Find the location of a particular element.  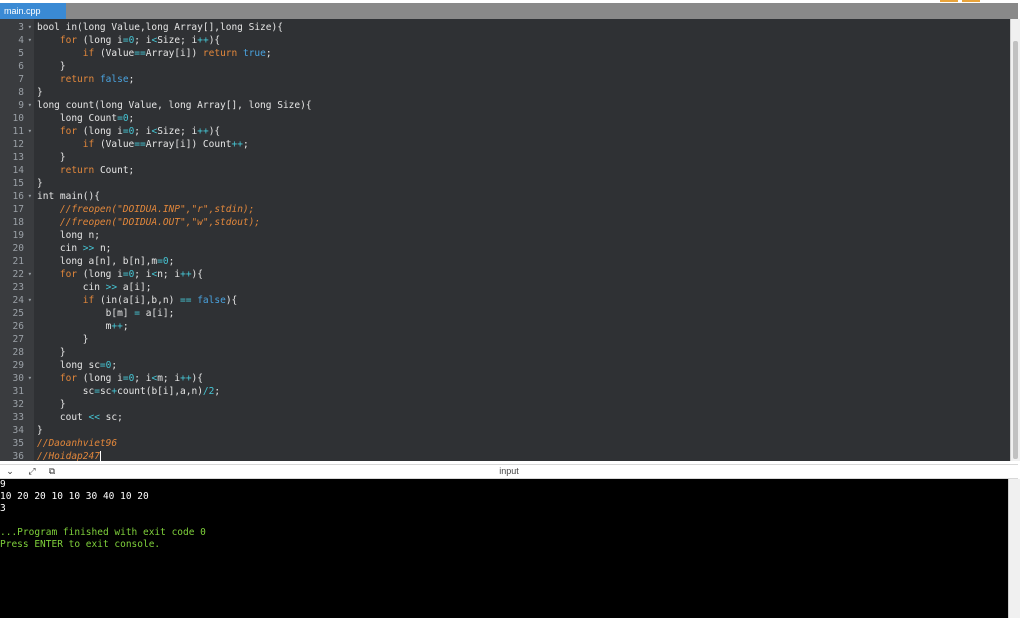

editor-scrollbar-thumb is located at coordinates (1015, 250).